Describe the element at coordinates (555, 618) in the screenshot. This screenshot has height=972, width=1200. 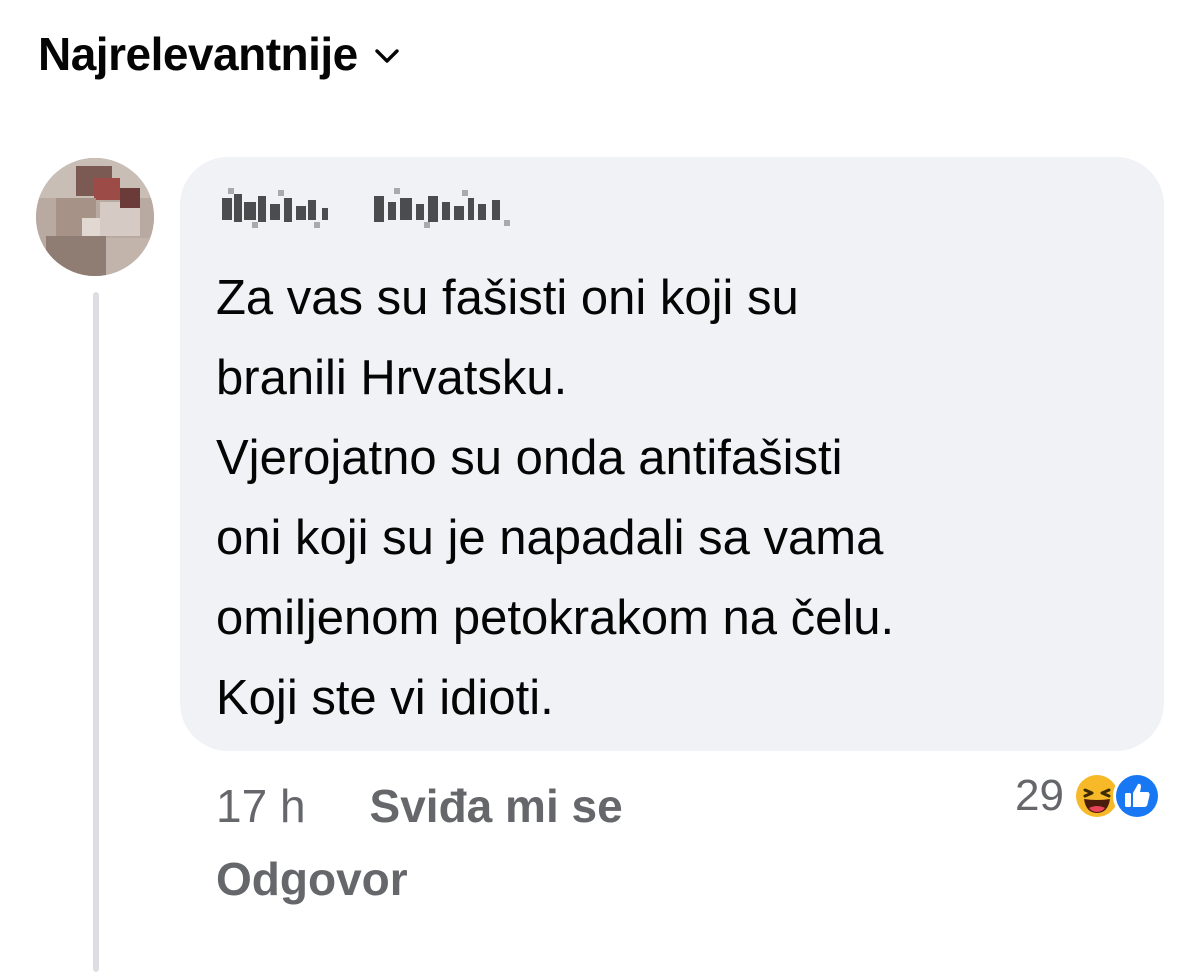
I see `comment-line: omiljenom petokrakom na čelu.` at that location.